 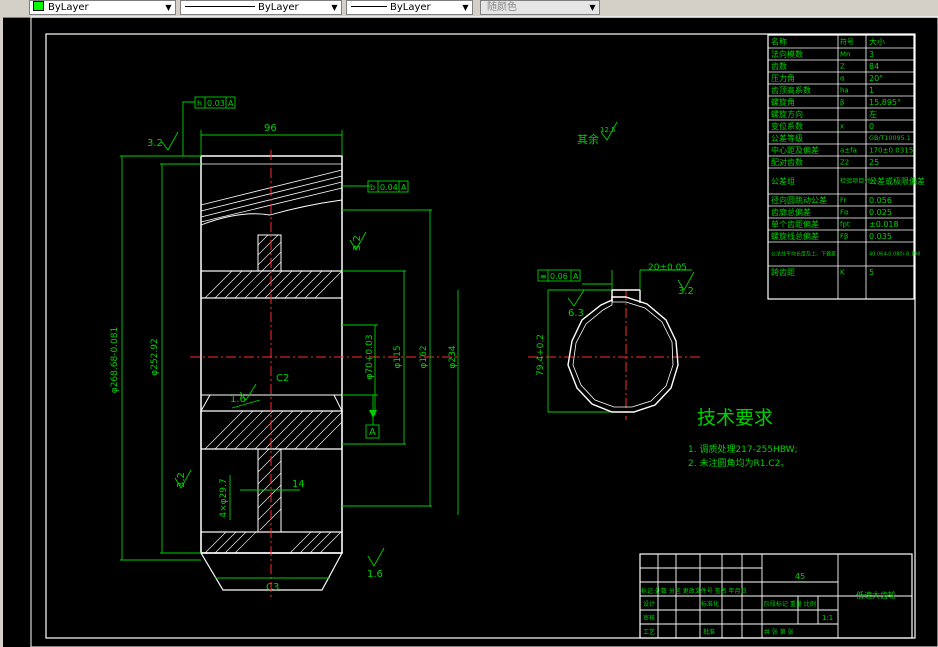 I want to click on gear-table-label: 配对齿数, so click(x=787, y=162).